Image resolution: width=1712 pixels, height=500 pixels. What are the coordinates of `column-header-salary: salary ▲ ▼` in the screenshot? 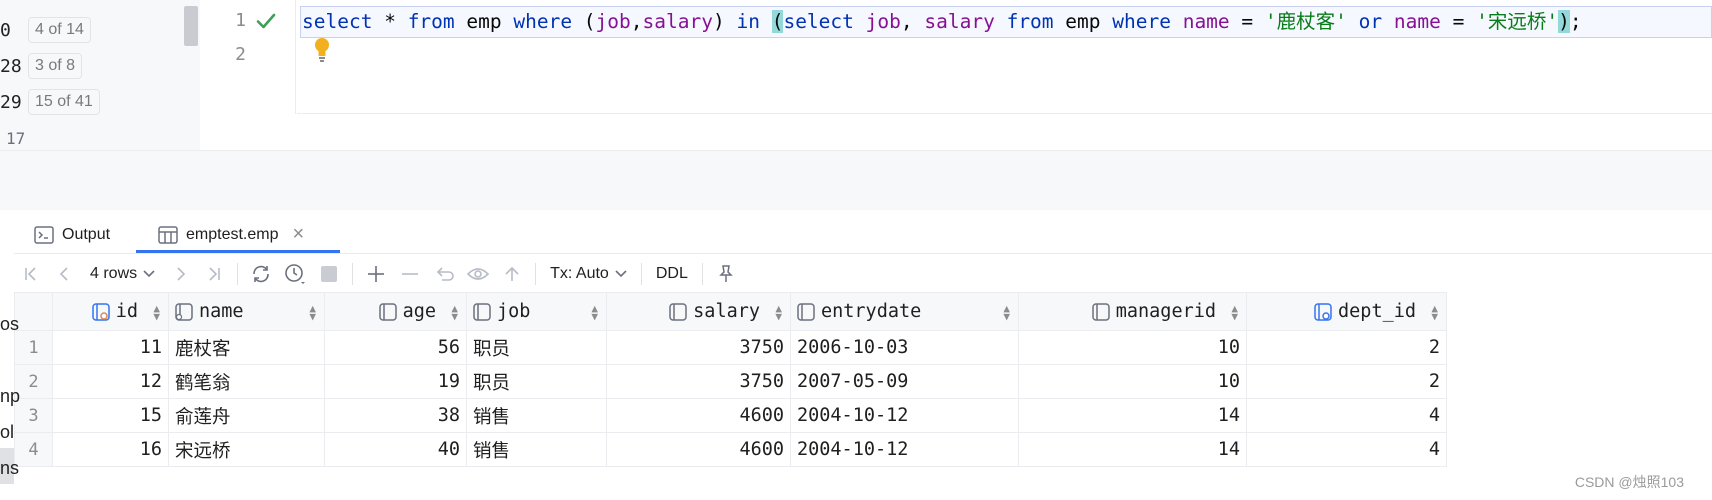 It's located at (698, 311).